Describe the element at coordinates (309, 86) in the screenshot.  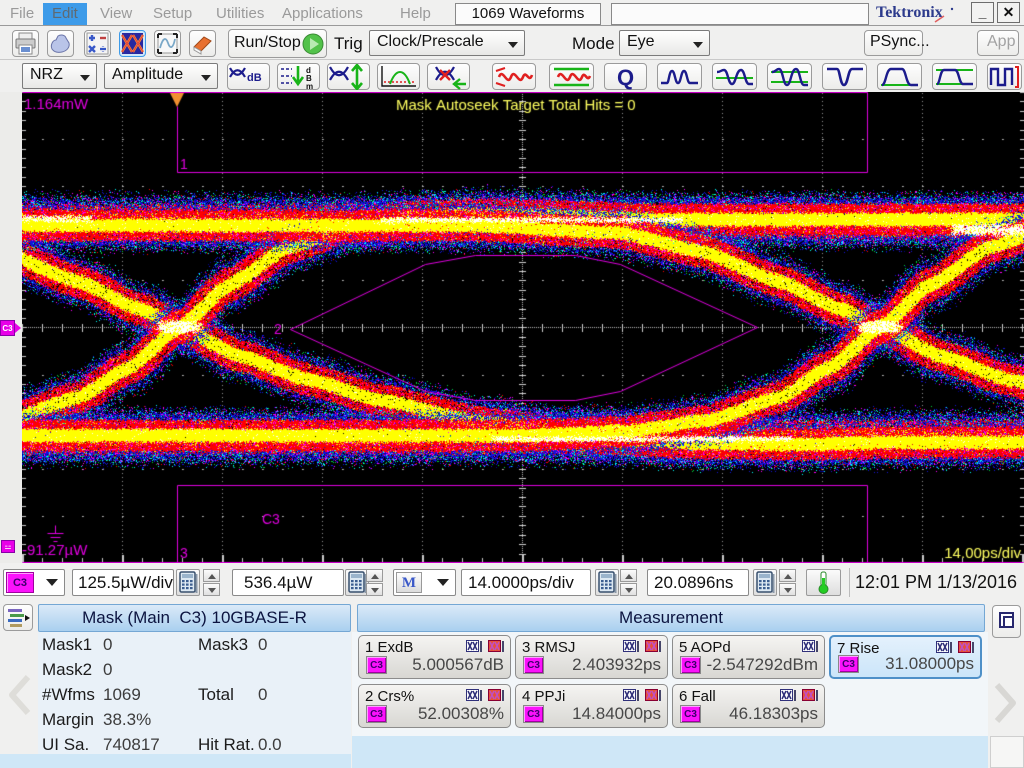
I see `svg-text: m` at that location.